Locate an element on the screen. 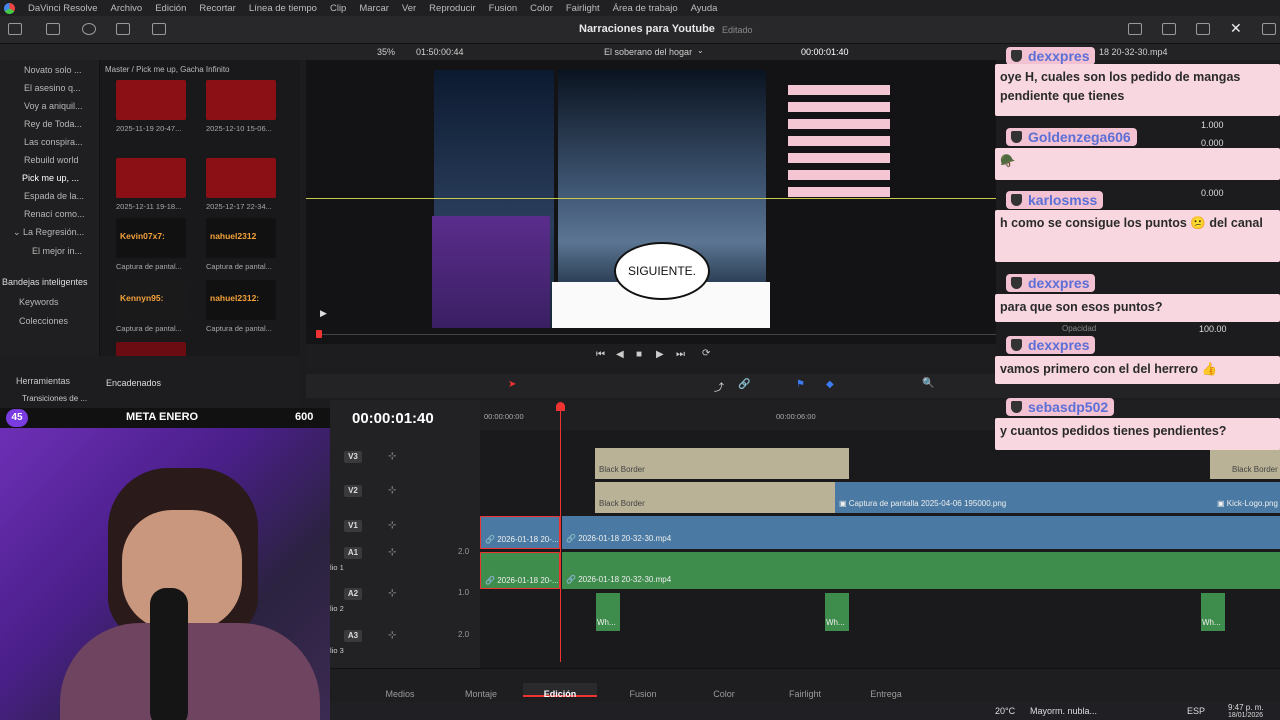 Image resolution: width=1280 pixels, height=720 pixels. clip-v3-black-border: Black Border is located at coordinates (722, 463).